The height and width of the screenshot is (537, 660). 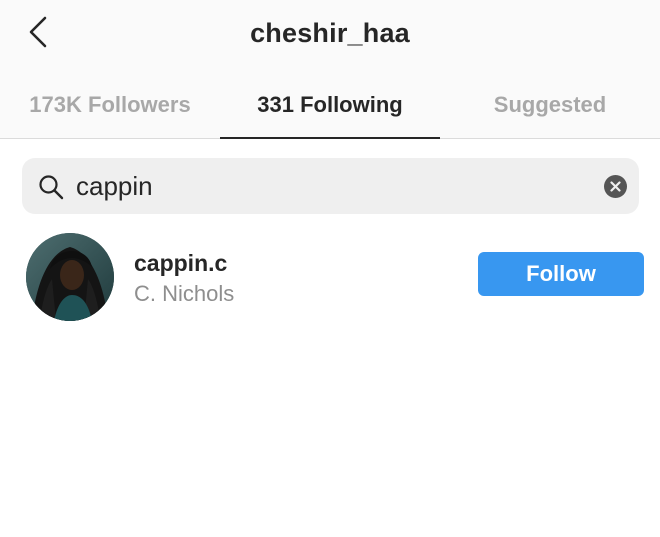 I want to click on header: cheshir_haa, so click(x=330, y=36).